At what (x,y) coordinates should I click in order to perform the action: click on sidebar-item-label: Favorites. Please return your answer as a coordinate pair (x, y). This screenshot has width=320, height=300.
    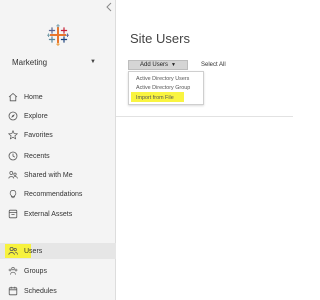
    Looking at the image, I should click on (38, 135).